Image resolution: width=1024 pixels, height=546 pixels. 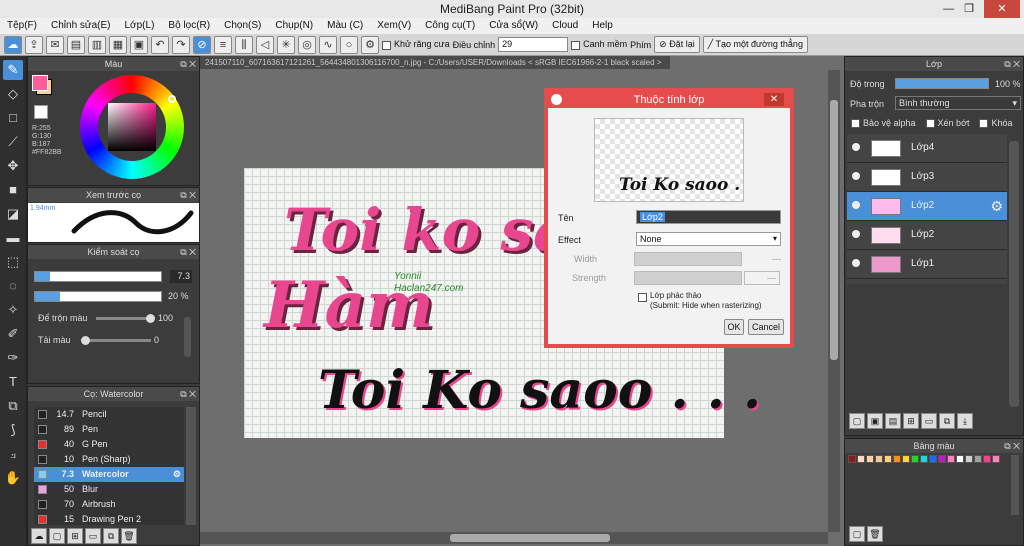 I want to click on magic-wand-tool-icon: ✧, so click(x=13, y=310).